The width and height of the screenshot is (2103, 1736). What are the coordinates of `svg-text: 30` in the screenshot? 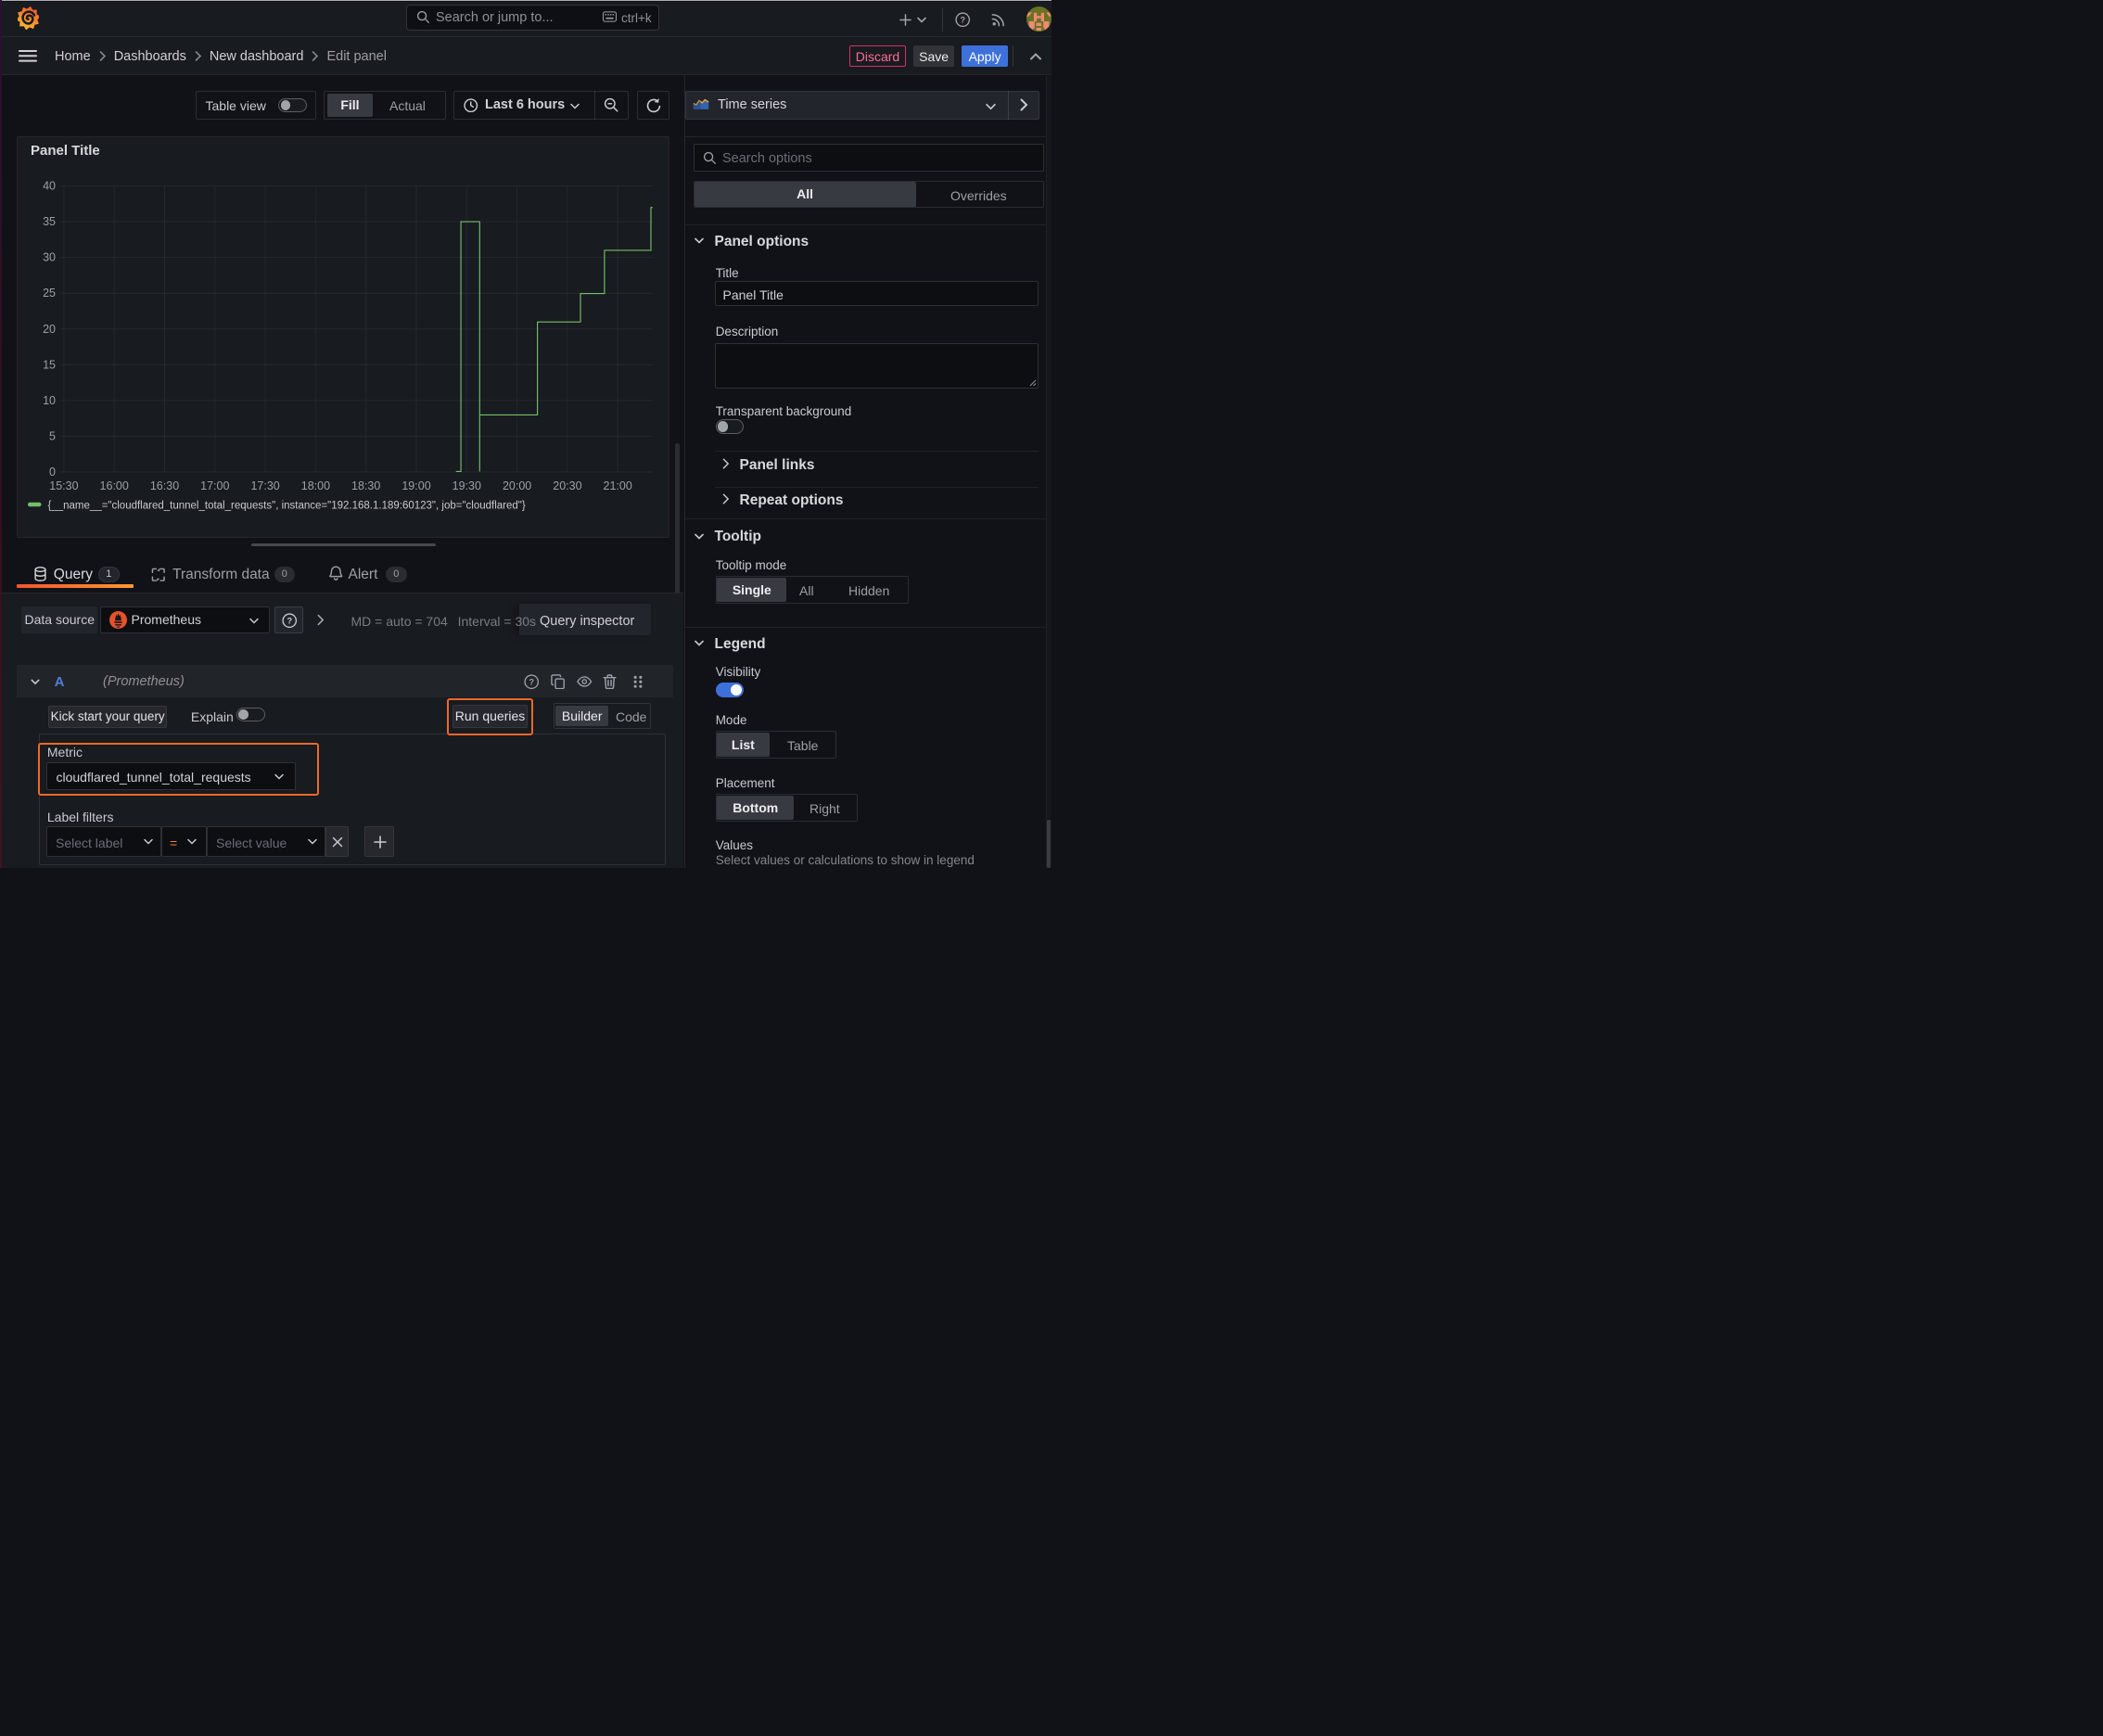 It's located at (49, 257).